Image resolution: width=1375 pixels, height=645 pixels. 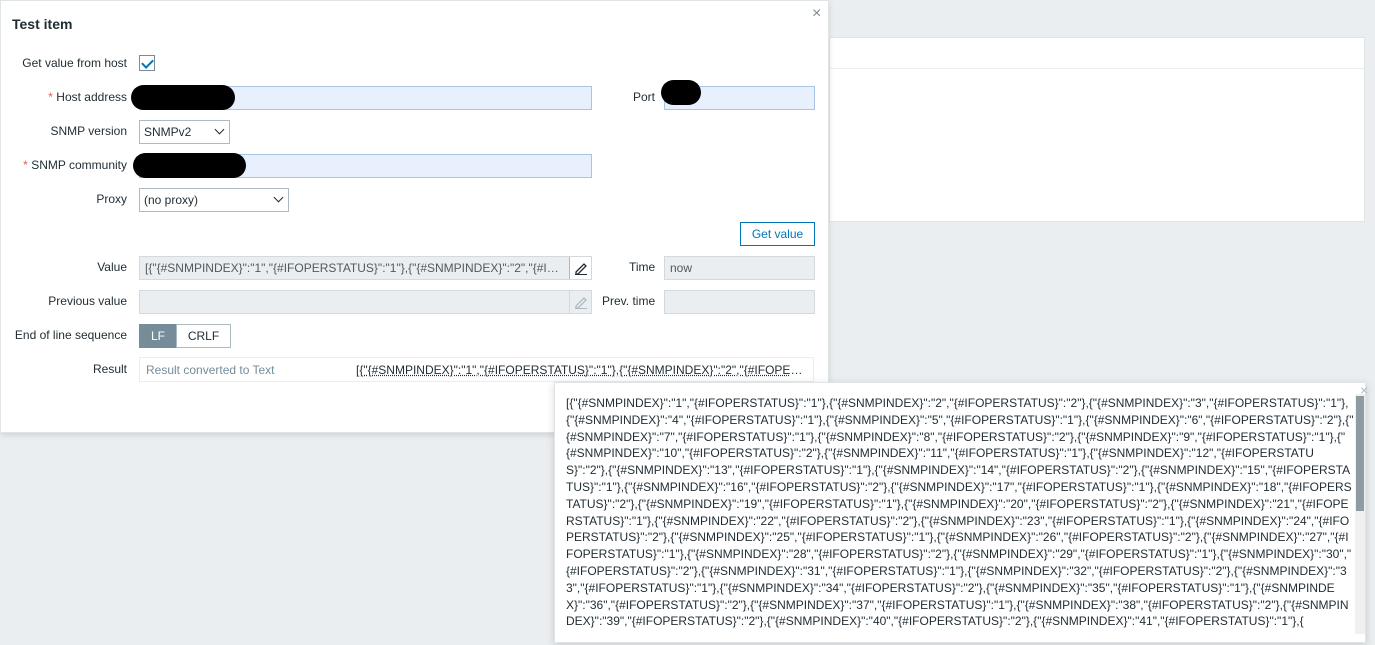 What do you see at coordinates (75, 165) in the screenshot?
I see `snmp-community-label: * SNMP community` at bounding box center [75, 165].